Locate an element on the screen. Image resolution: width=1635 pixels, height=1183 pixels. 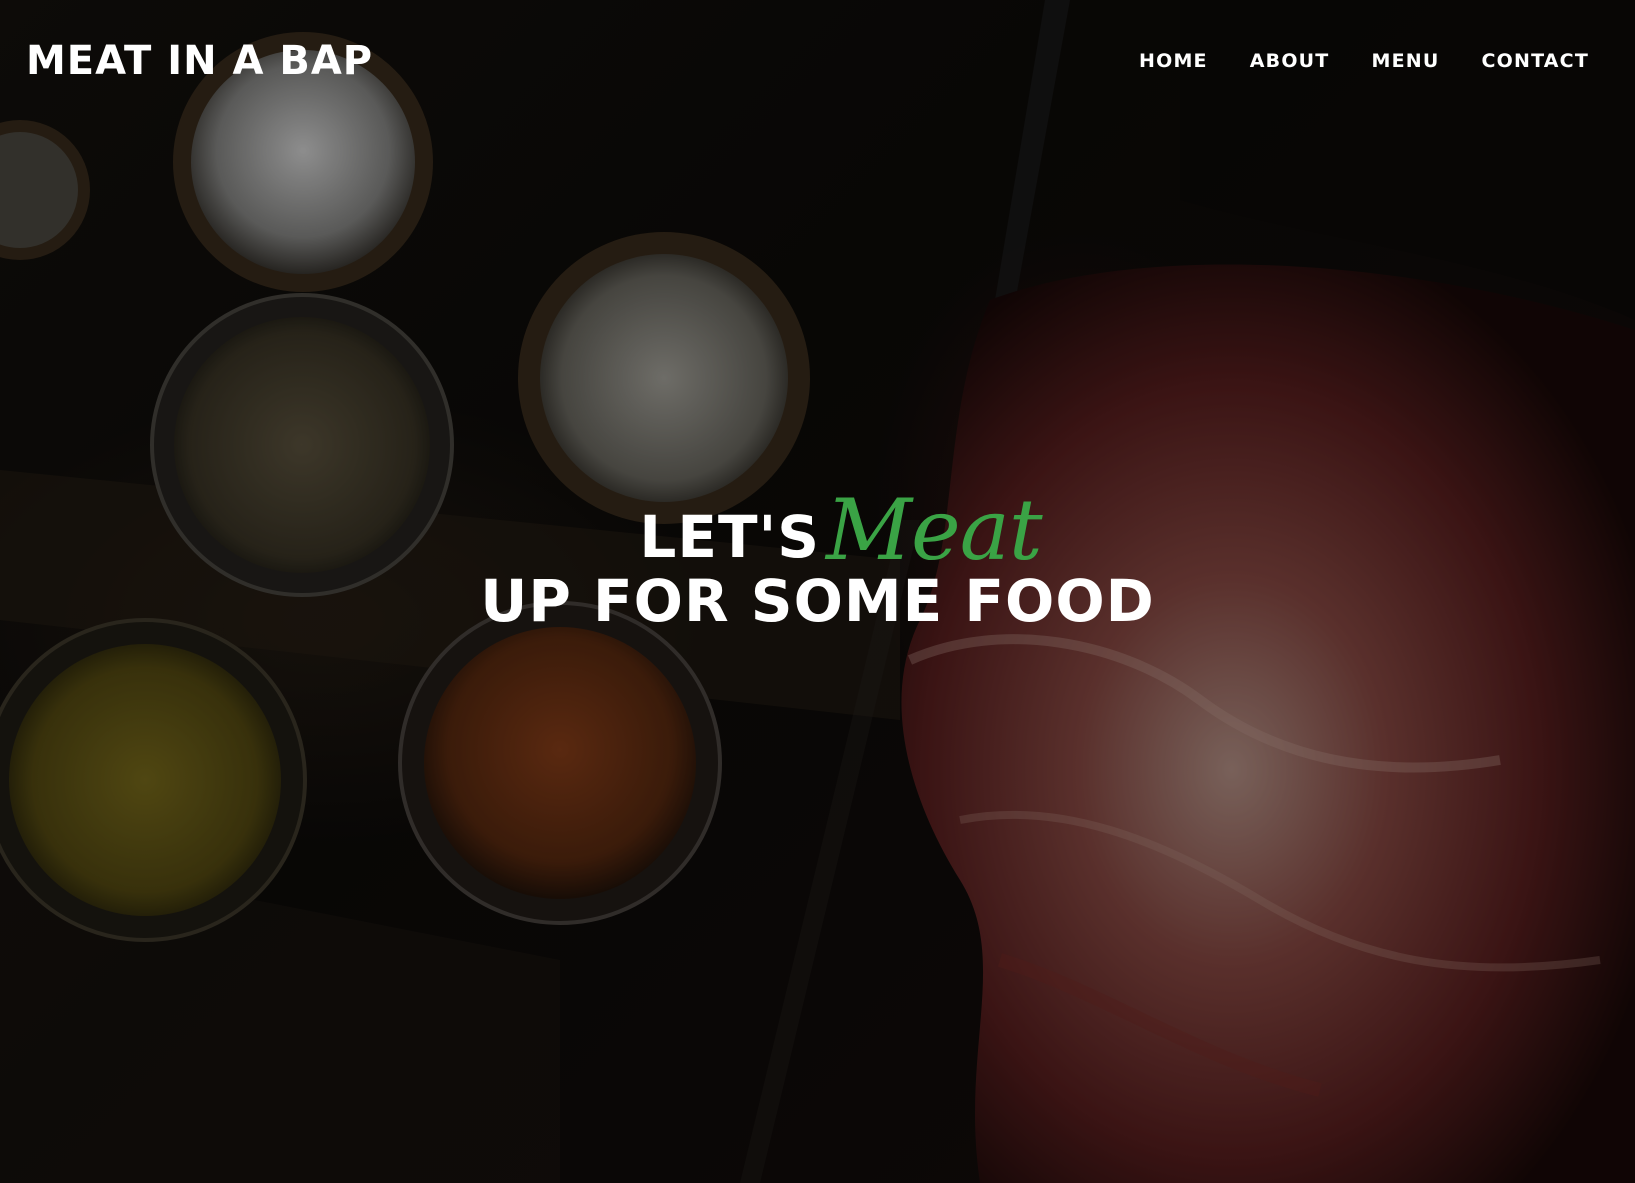
nav-item-about: ABOUT is located at coordinates (1290, 61).